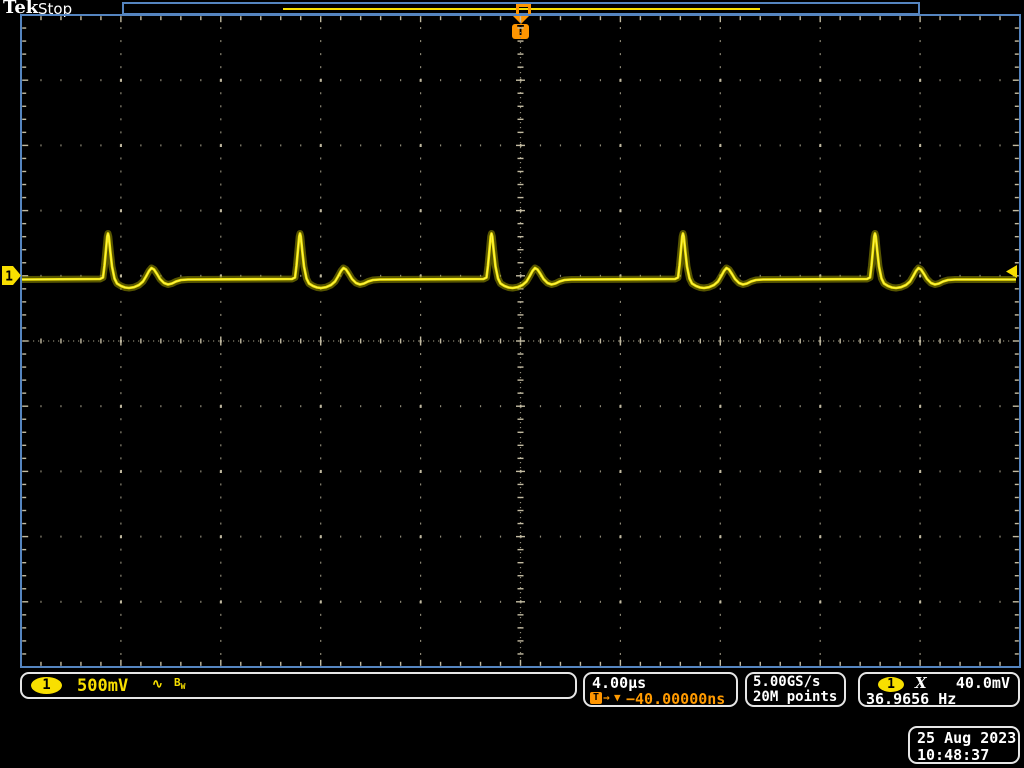 This screenshot has width=1024, height=768. I want to click on channel1-vertical-scale: 500mV, so click(103, 686).